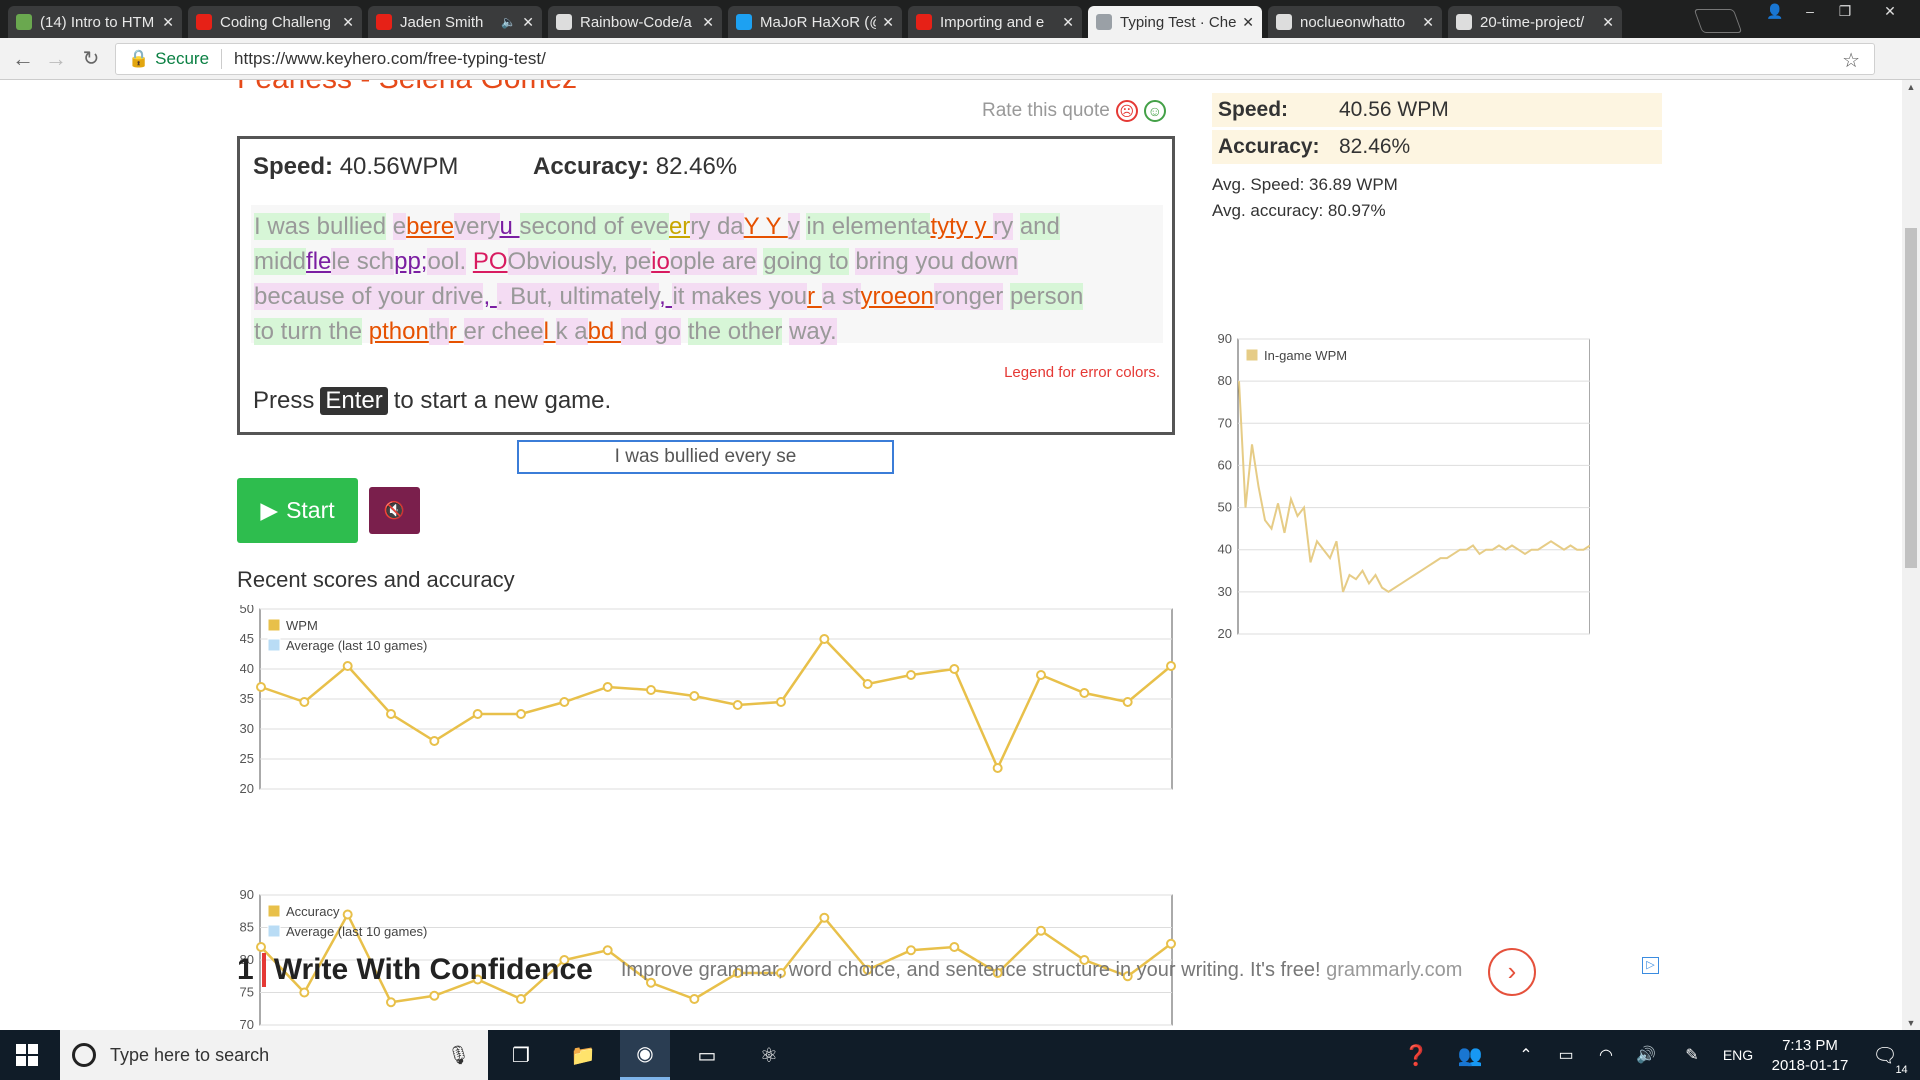  I want to click on pen-icon: ✎, so click(1692, 1055).